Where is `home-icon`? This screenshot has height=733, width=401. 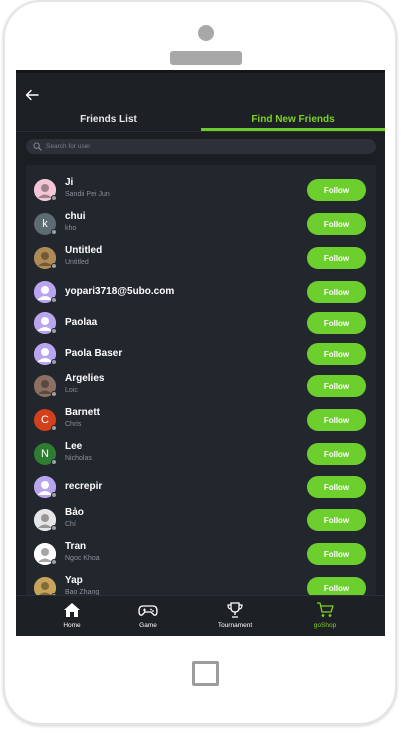
home-icon is located at coordinates (72, 610).